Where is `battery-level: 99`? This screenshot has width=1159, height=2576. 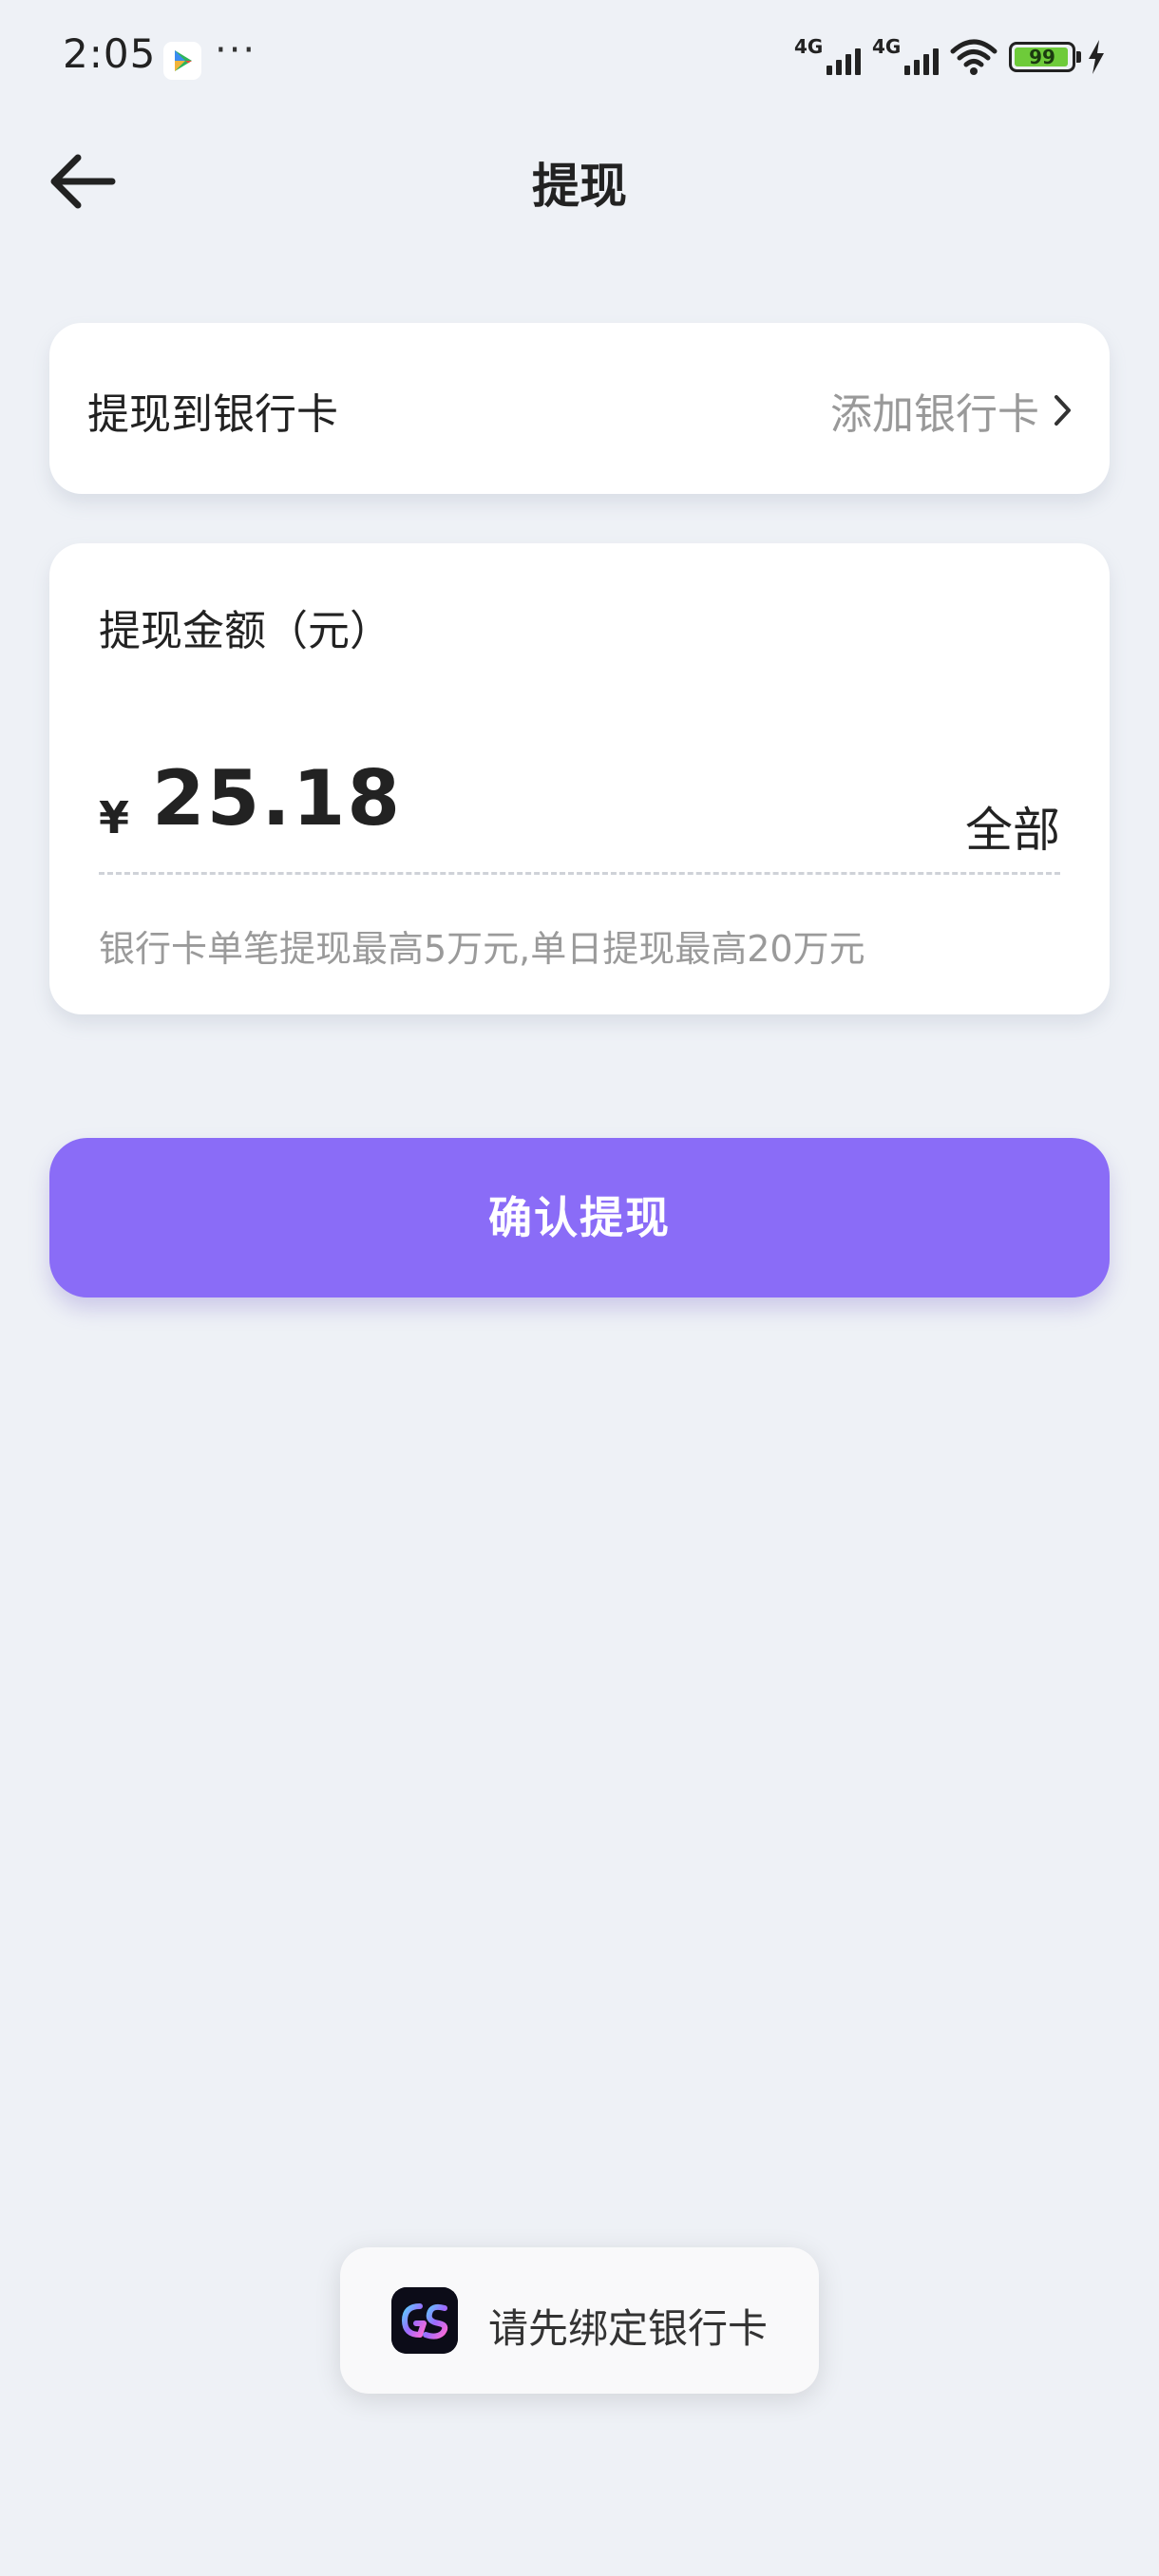
battery-level: 99 is located at coordinates (1042, 57).